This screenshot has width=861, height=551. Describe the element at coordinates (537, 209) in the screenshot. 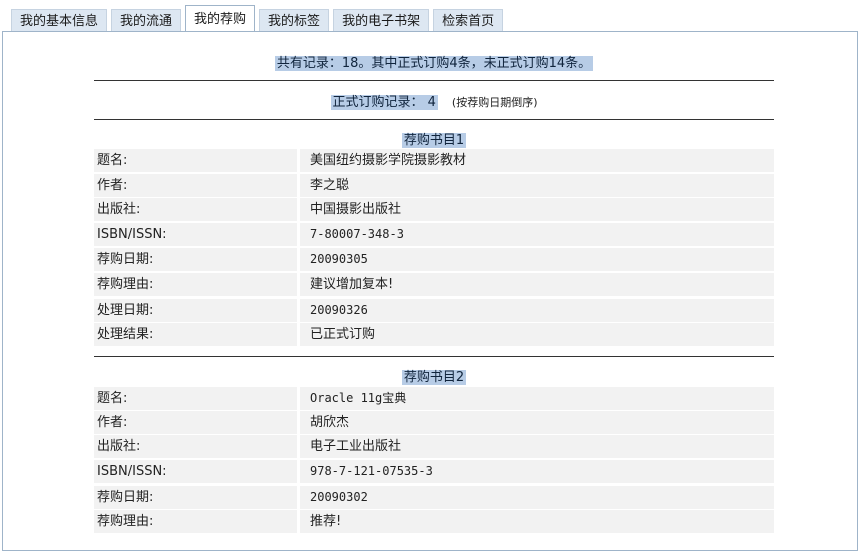

I see `field-value: 中国摄影出版社` at that location.